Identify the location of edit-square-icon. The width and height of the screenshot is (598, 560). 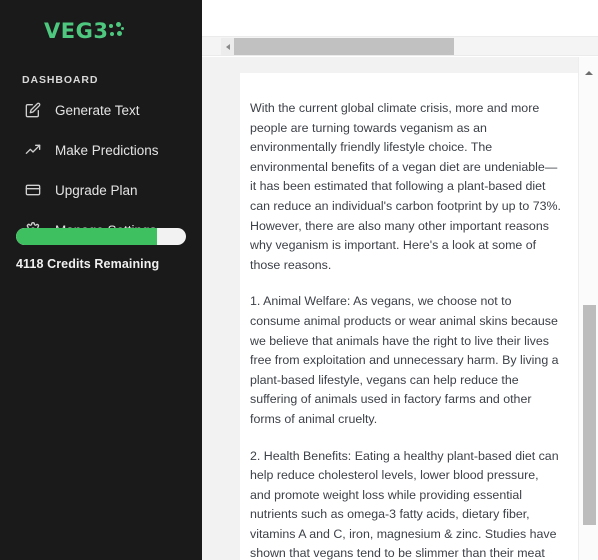
(33, 110).